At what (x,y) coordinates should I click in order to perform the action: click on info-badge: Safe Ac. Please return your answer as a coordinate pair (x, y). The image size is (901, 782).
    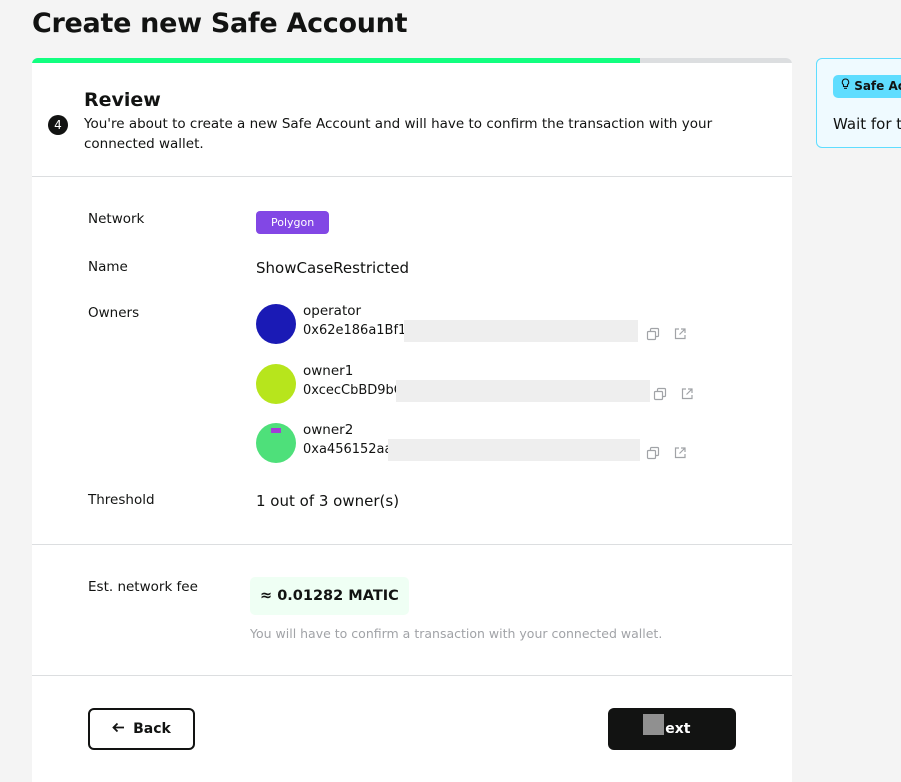
    Looking at the image, I should click on (867, 86).